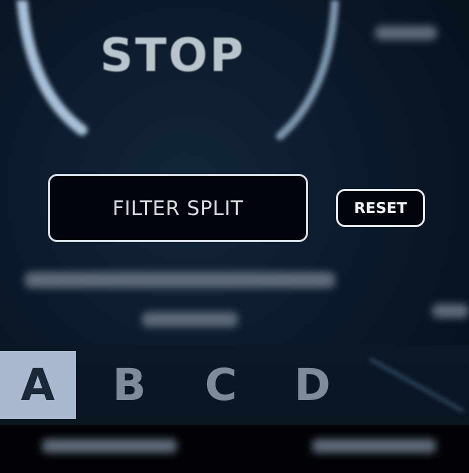 This screenshot has height=473, width=469. I want to click on layer-tab: A, so click(38, 385).